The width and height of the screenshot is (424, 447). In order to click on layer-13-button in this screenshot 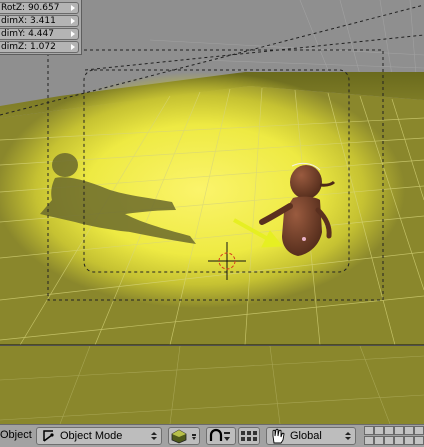, I will do `click(389, 440)`.